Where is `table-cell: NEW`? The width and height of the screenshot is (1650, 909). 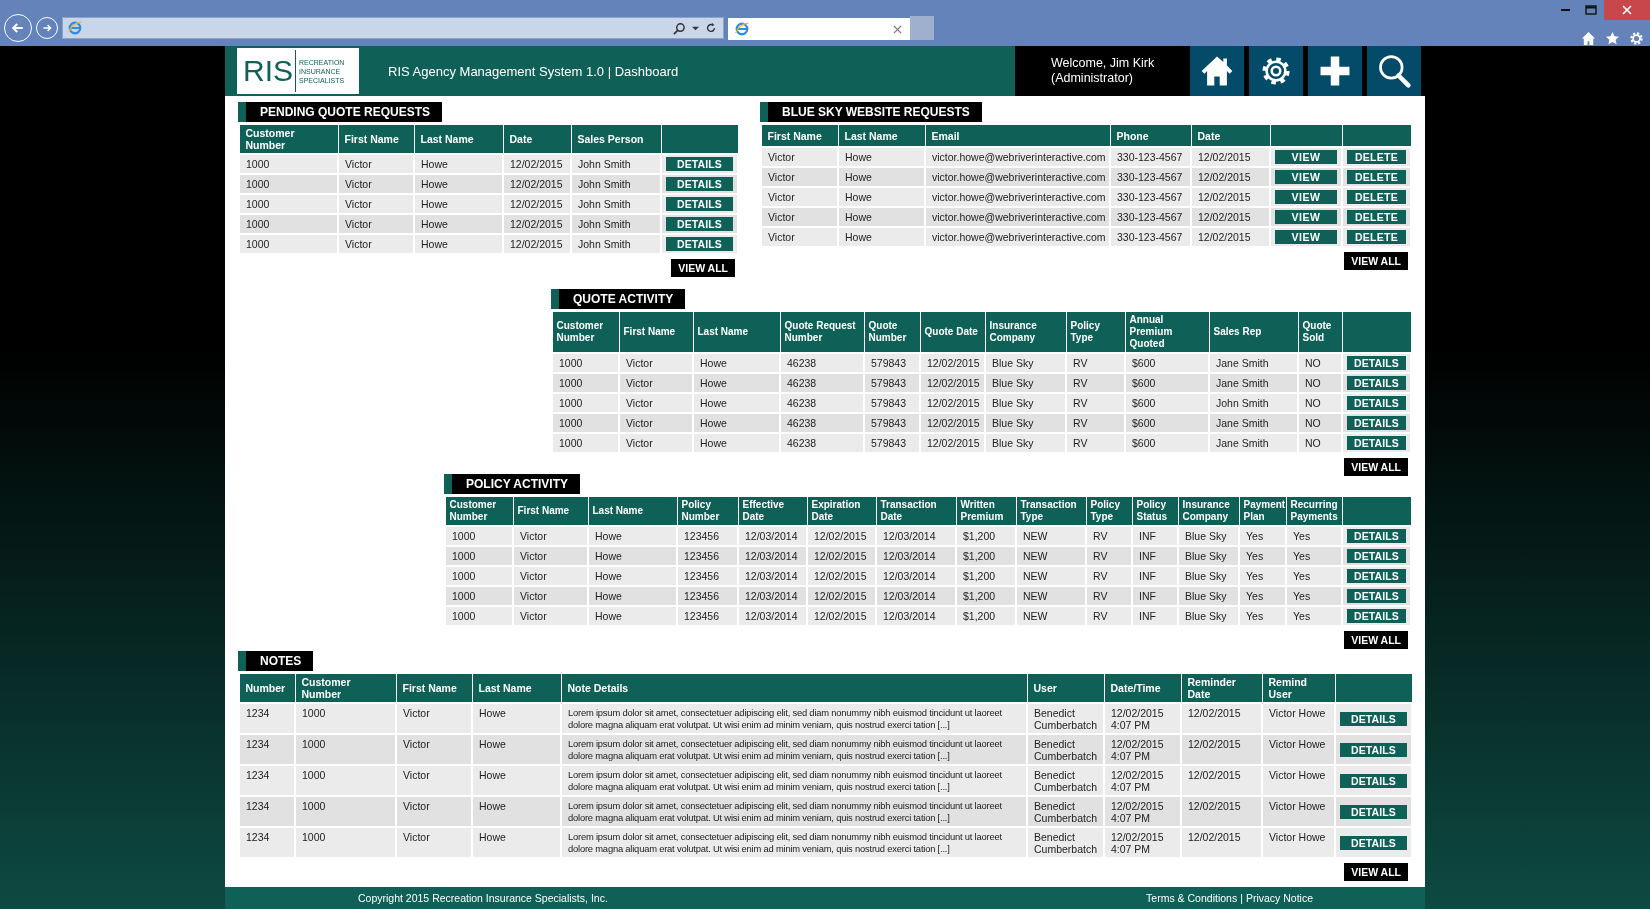 table-cell: NEW is located at coordinates (1051, 536).